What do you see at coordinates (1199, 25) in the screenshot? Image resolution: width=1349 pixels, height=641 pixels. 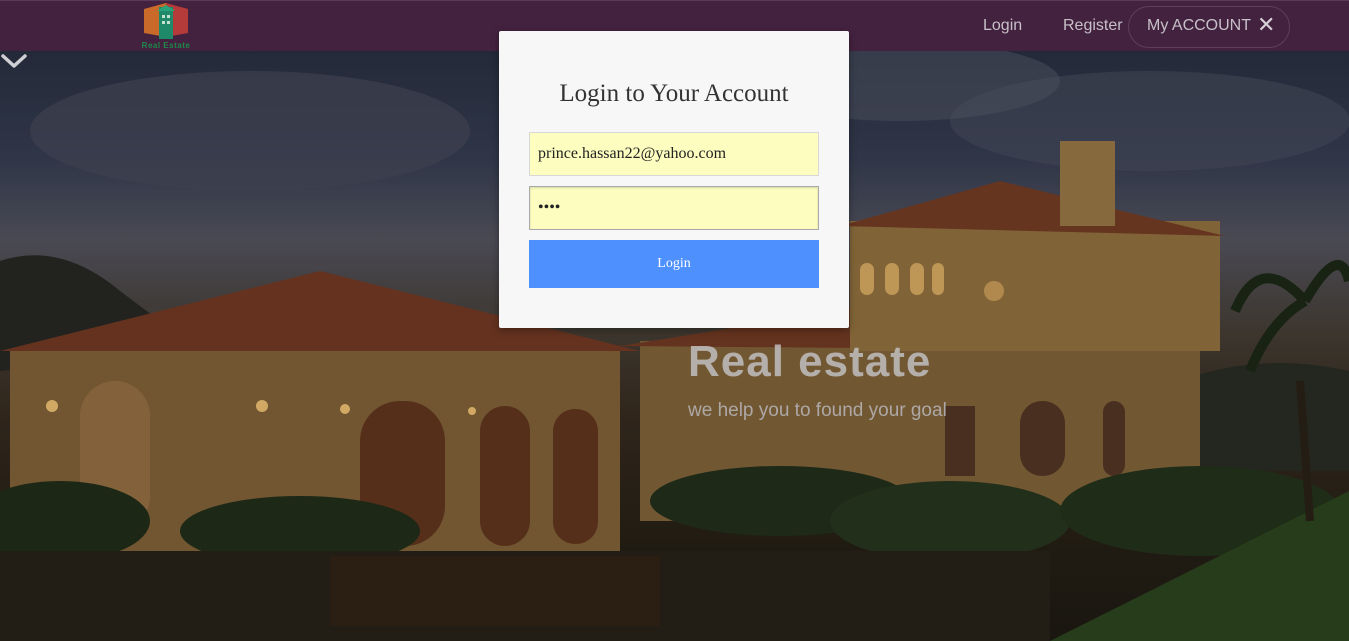 I see `my-account-label: My ACCOUNT` at bounding box center [1199, 25].